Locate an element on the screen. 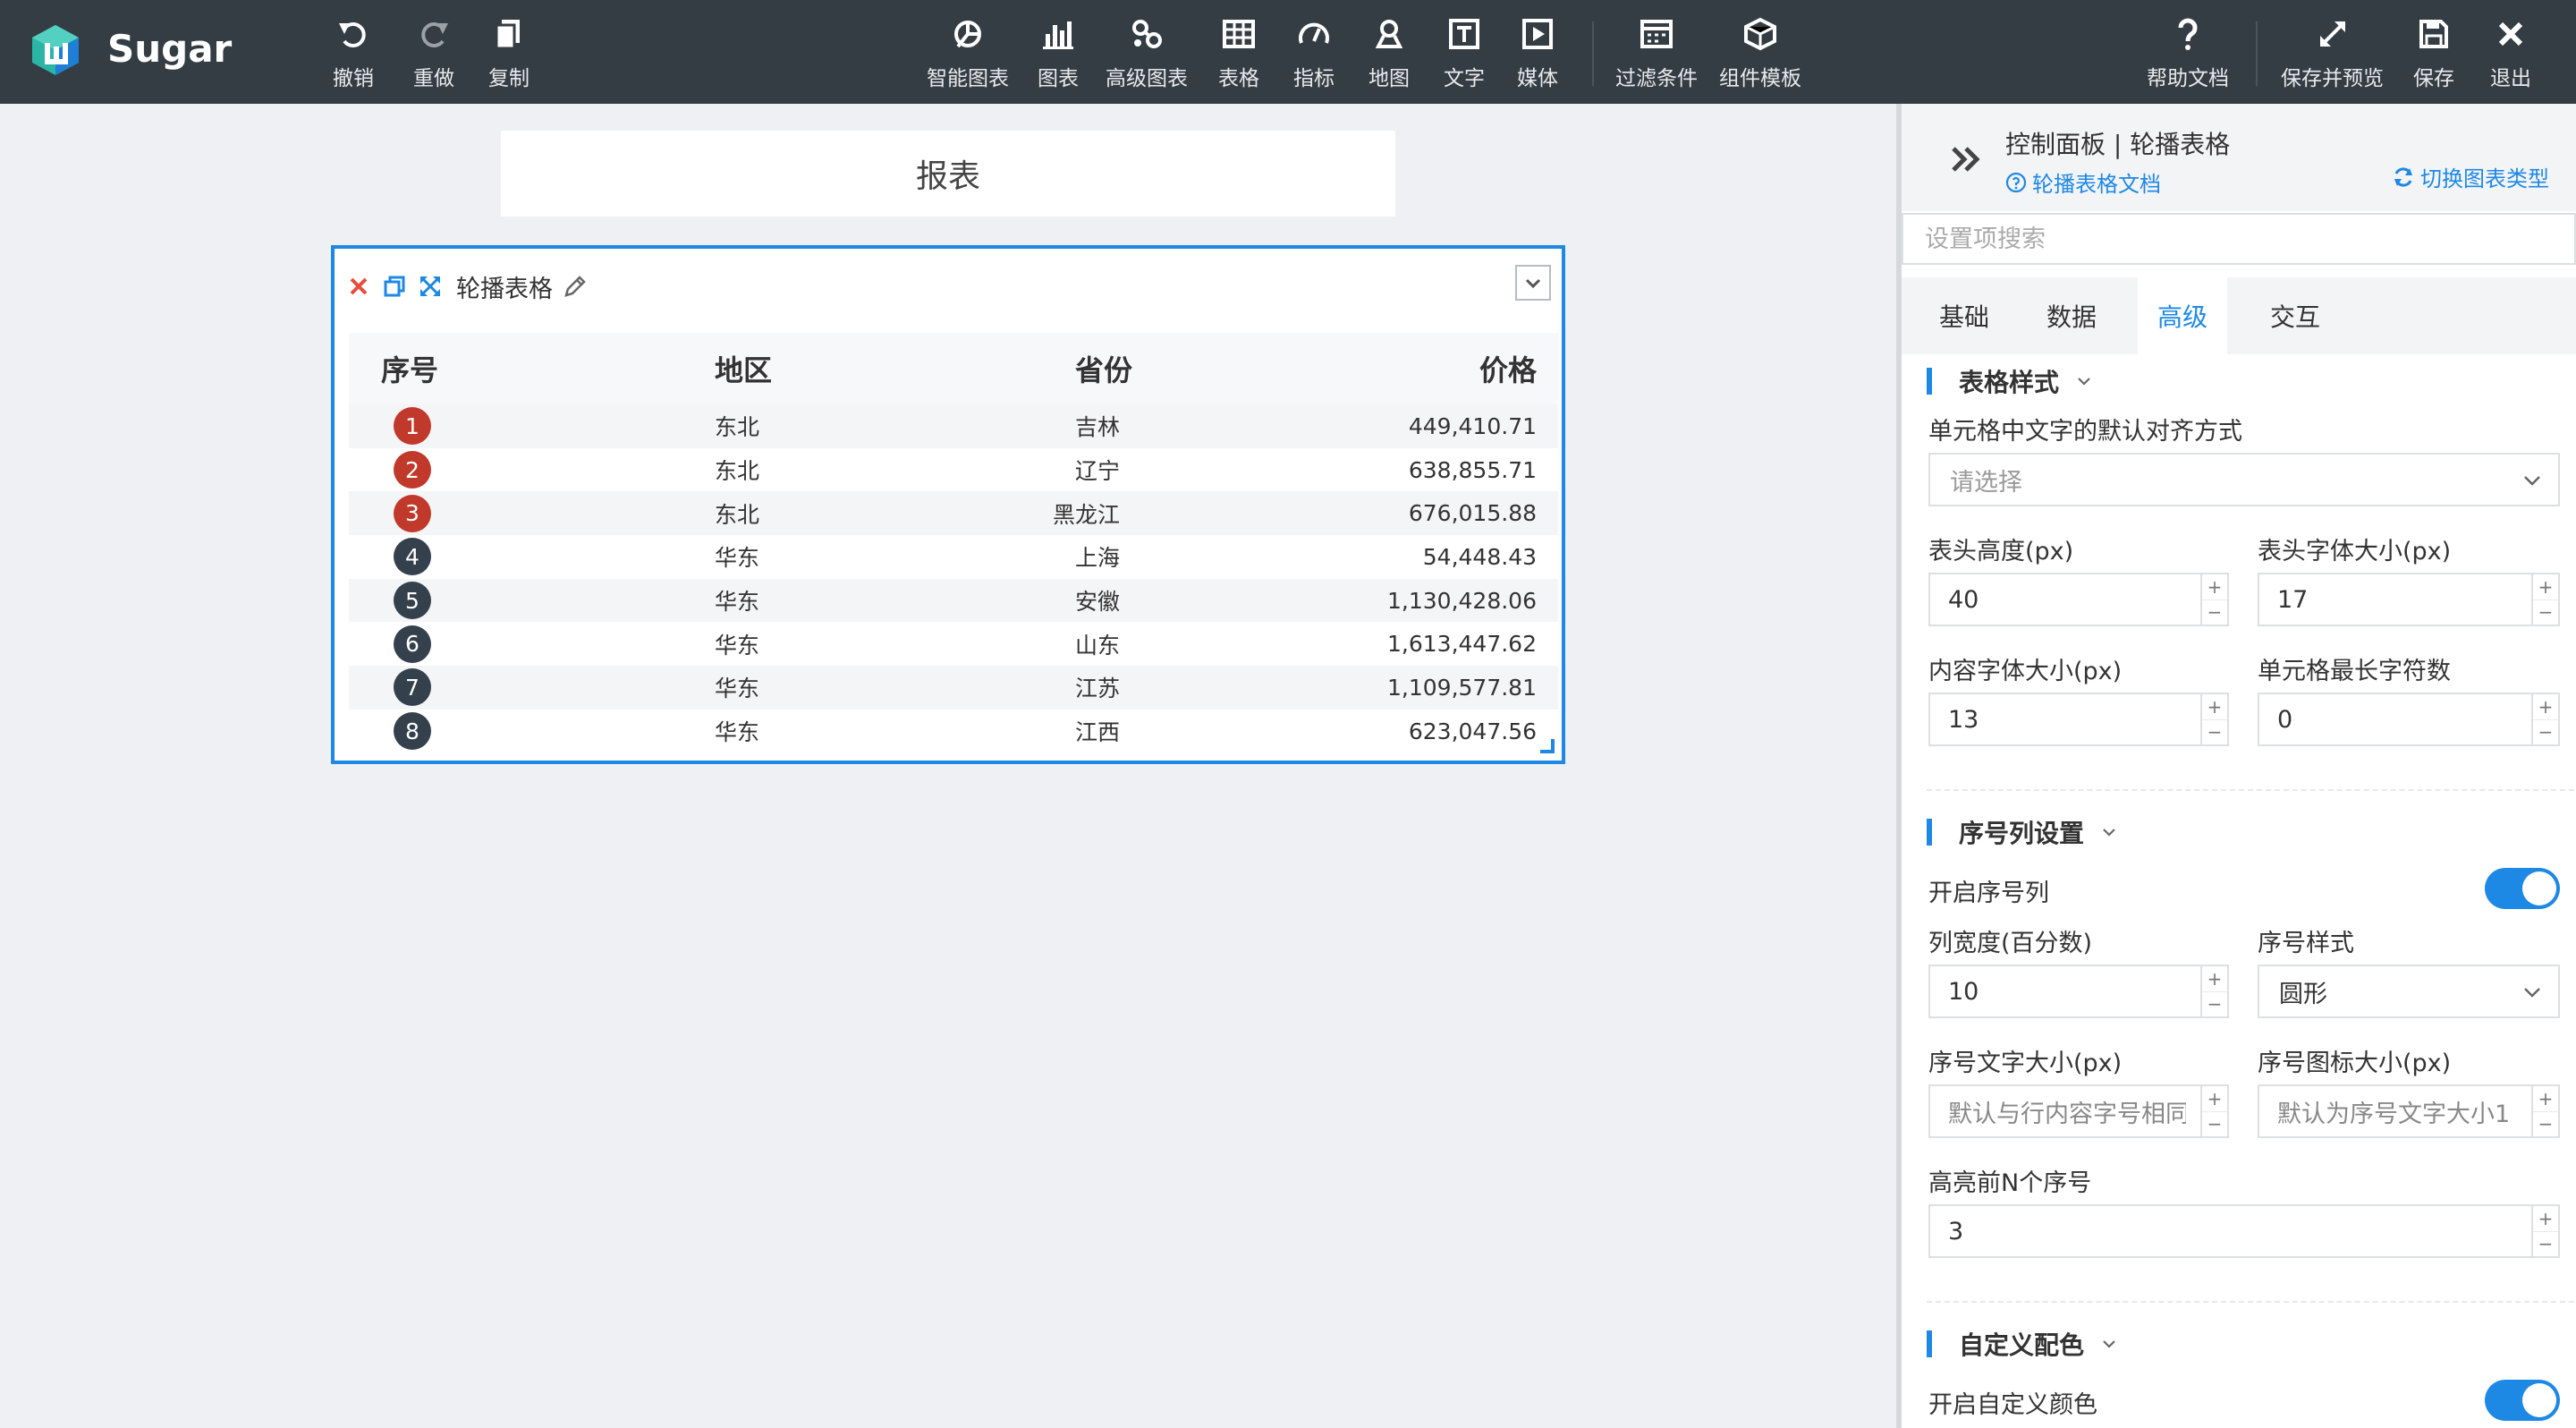 Image resolution: width=2576 pixels, height=1428 pixels. double-chevron-right-icon is located at coordinates (1966, 160).